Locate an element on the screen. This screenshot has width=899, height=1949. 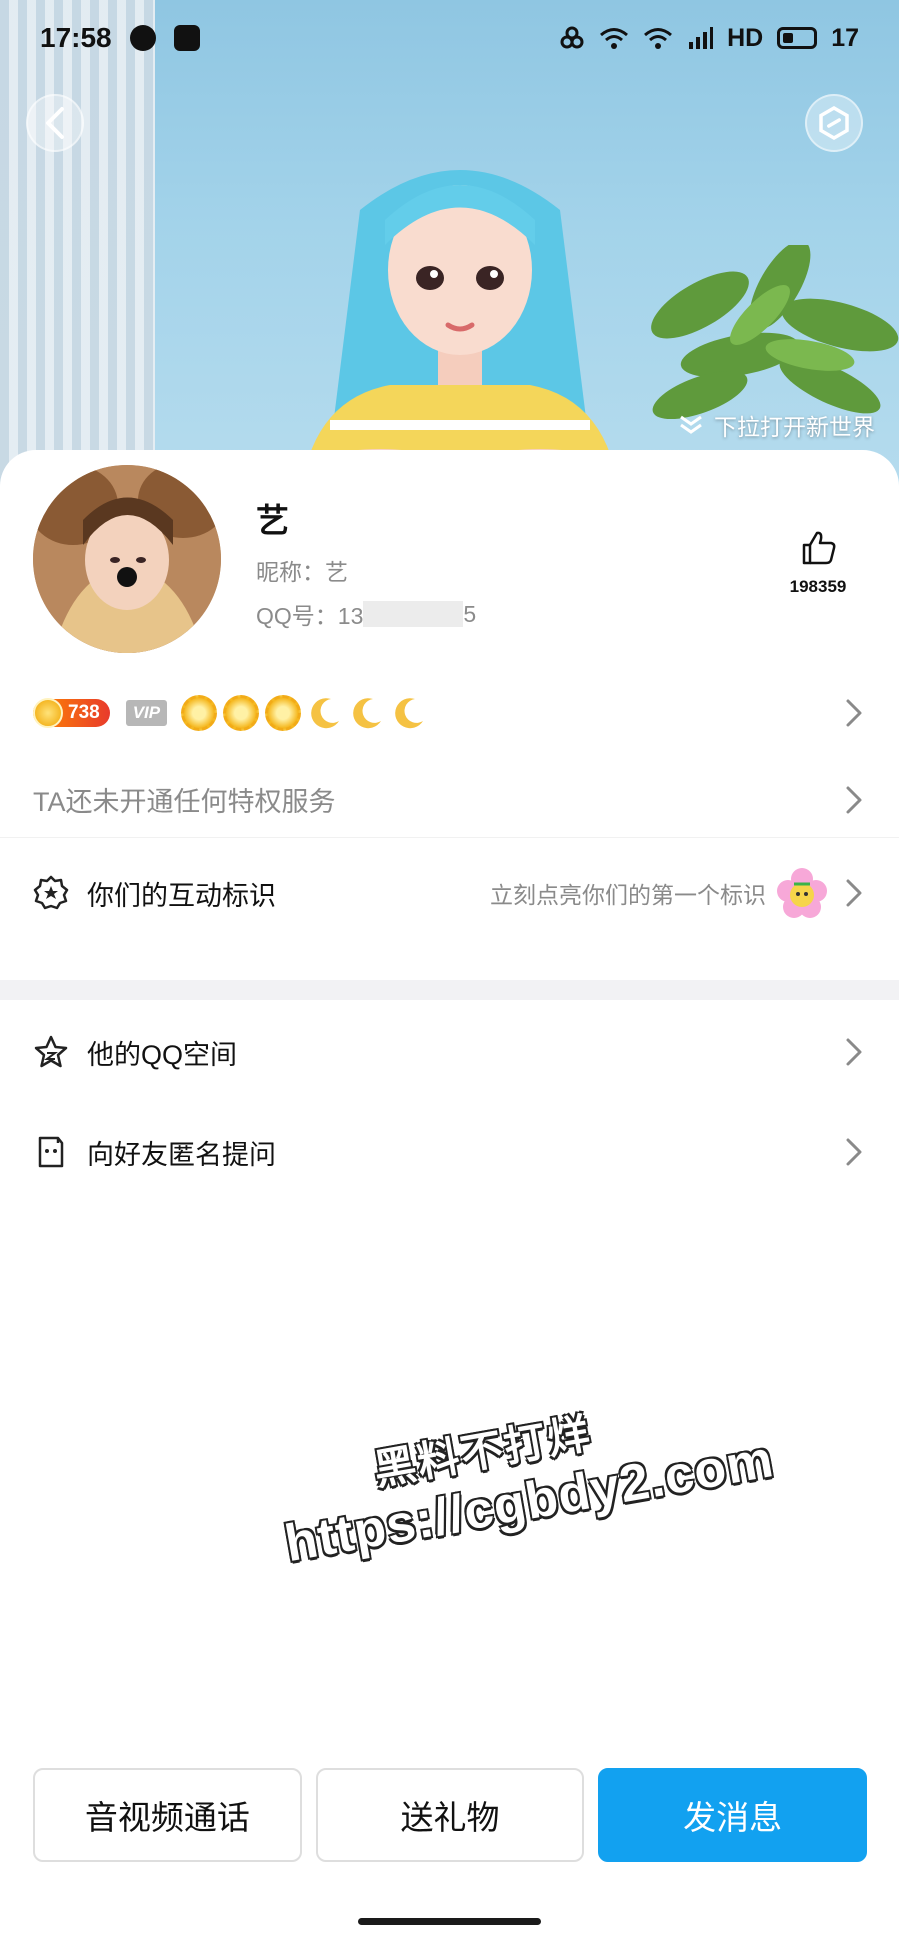
pull-hint-text: 下拉打开新世界 is located at coordinates (794, 427).